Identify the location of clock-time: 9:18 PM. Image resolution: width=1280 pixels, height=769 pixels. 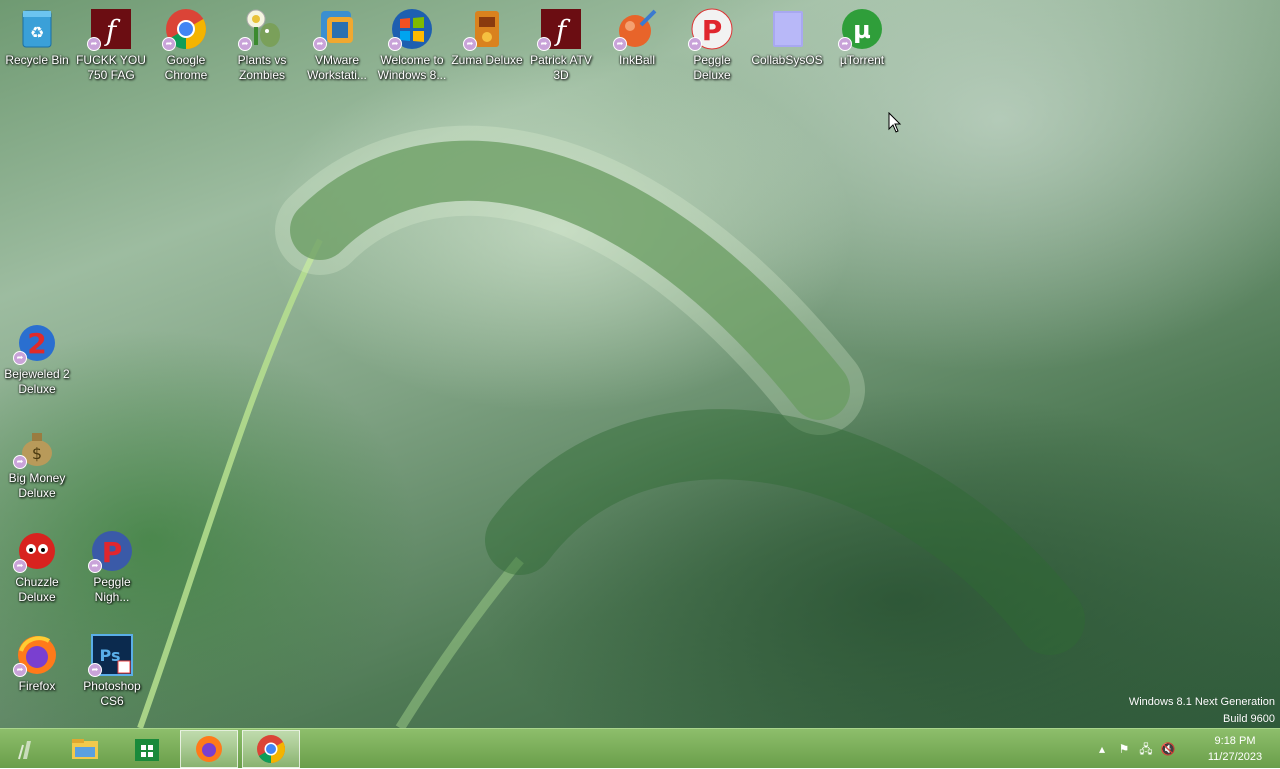
(1235, 741).